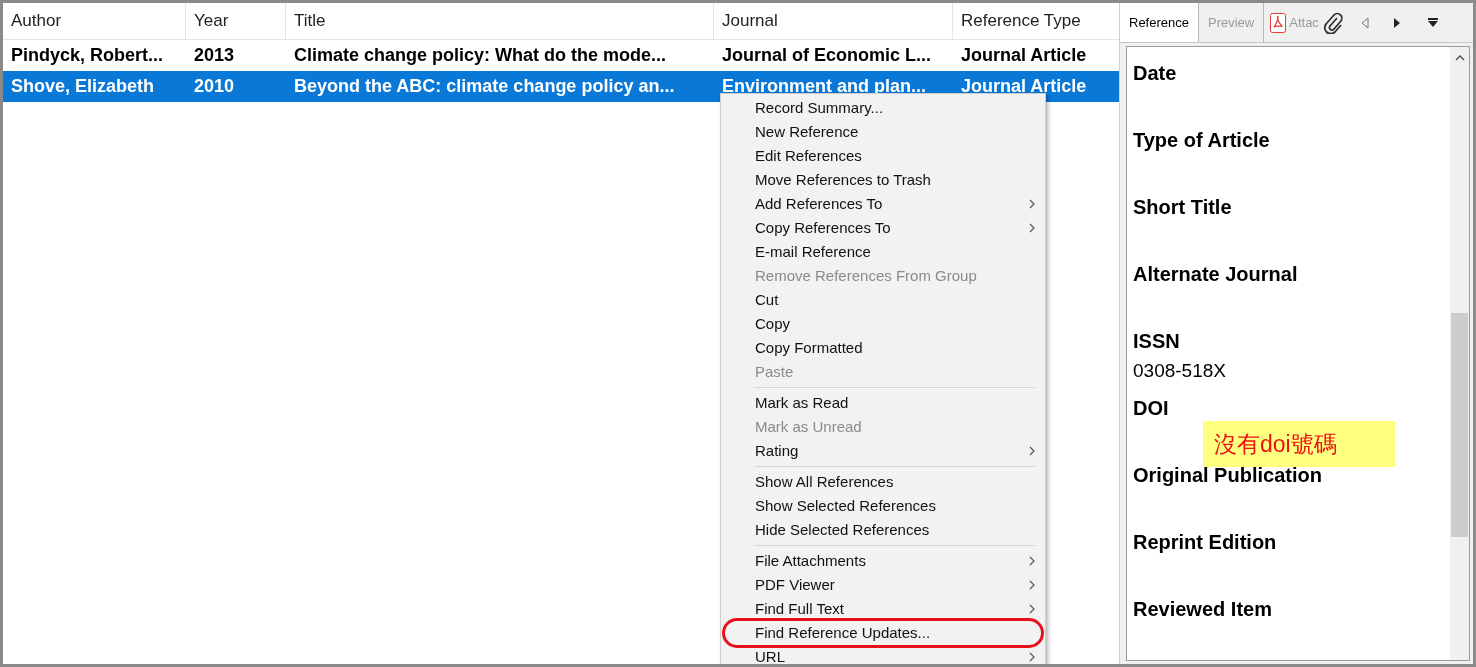 This screenshot has width=1476, height=667. Describe the element at coordinates (1459, 425) in the screenshot. I see `scrollbar-thumb` at that location.